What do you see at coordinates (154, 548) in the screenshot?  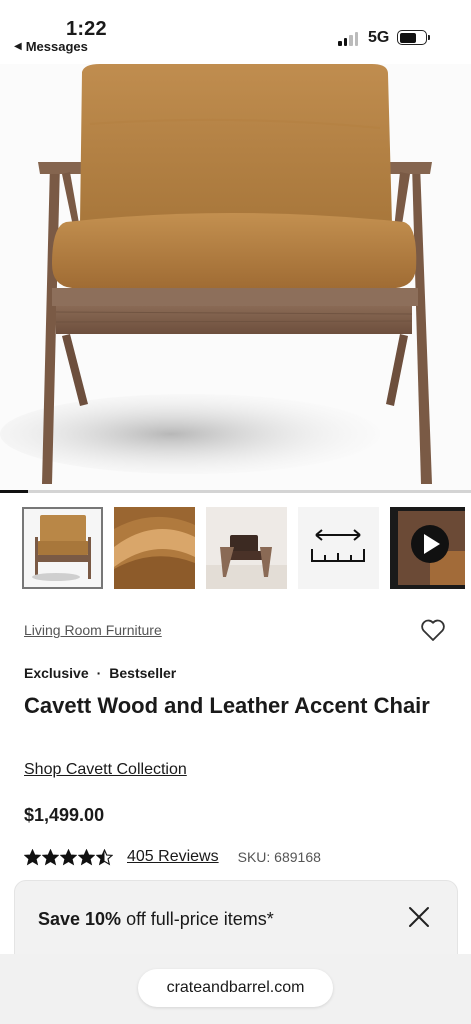 I see `thumbnail-leather-closeup` at bounding box center [154, 548].